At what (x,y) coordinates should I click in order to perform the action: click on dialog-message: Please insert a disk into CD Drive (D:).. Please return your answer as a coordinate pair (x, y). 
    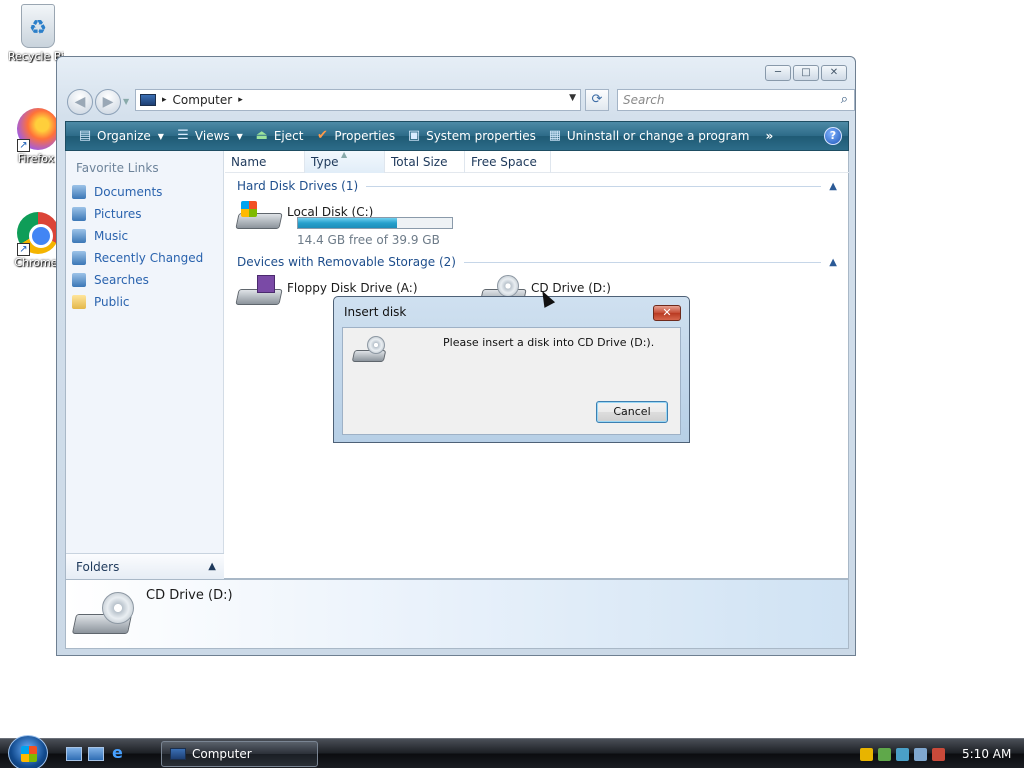
    Looking at the image, I should click on (549, 342).